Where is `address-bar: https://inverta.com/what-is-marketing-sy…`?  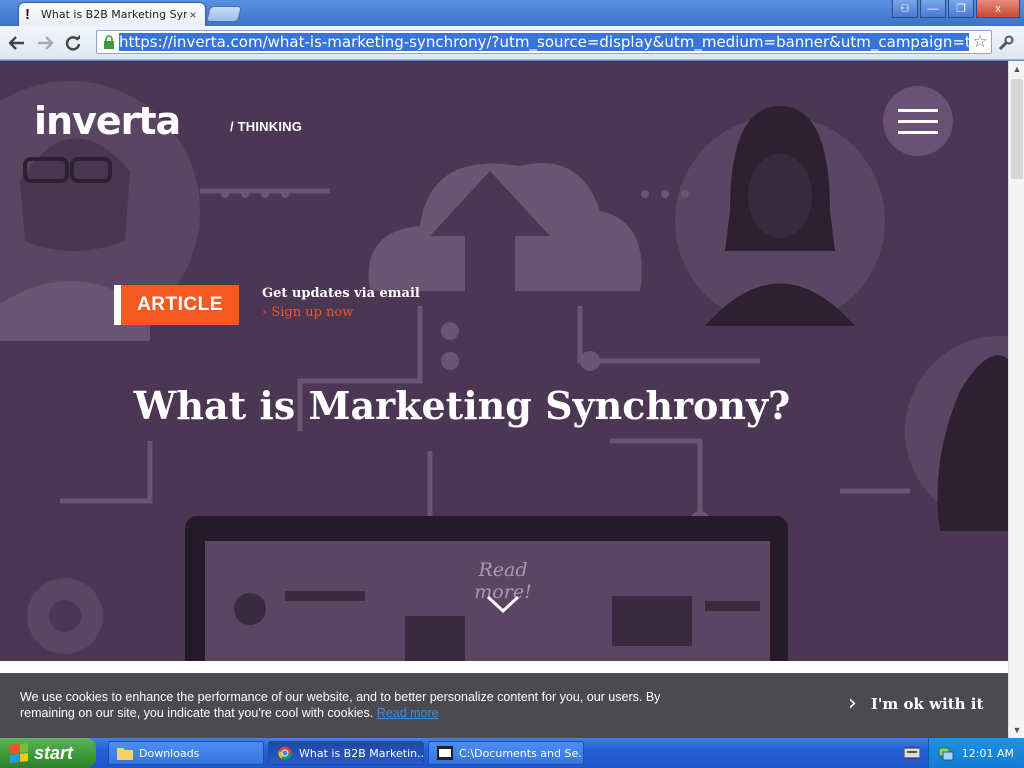 address-bar: https://inverta.com/what-is-marketing-sy… is located at coordinates (544, 42).